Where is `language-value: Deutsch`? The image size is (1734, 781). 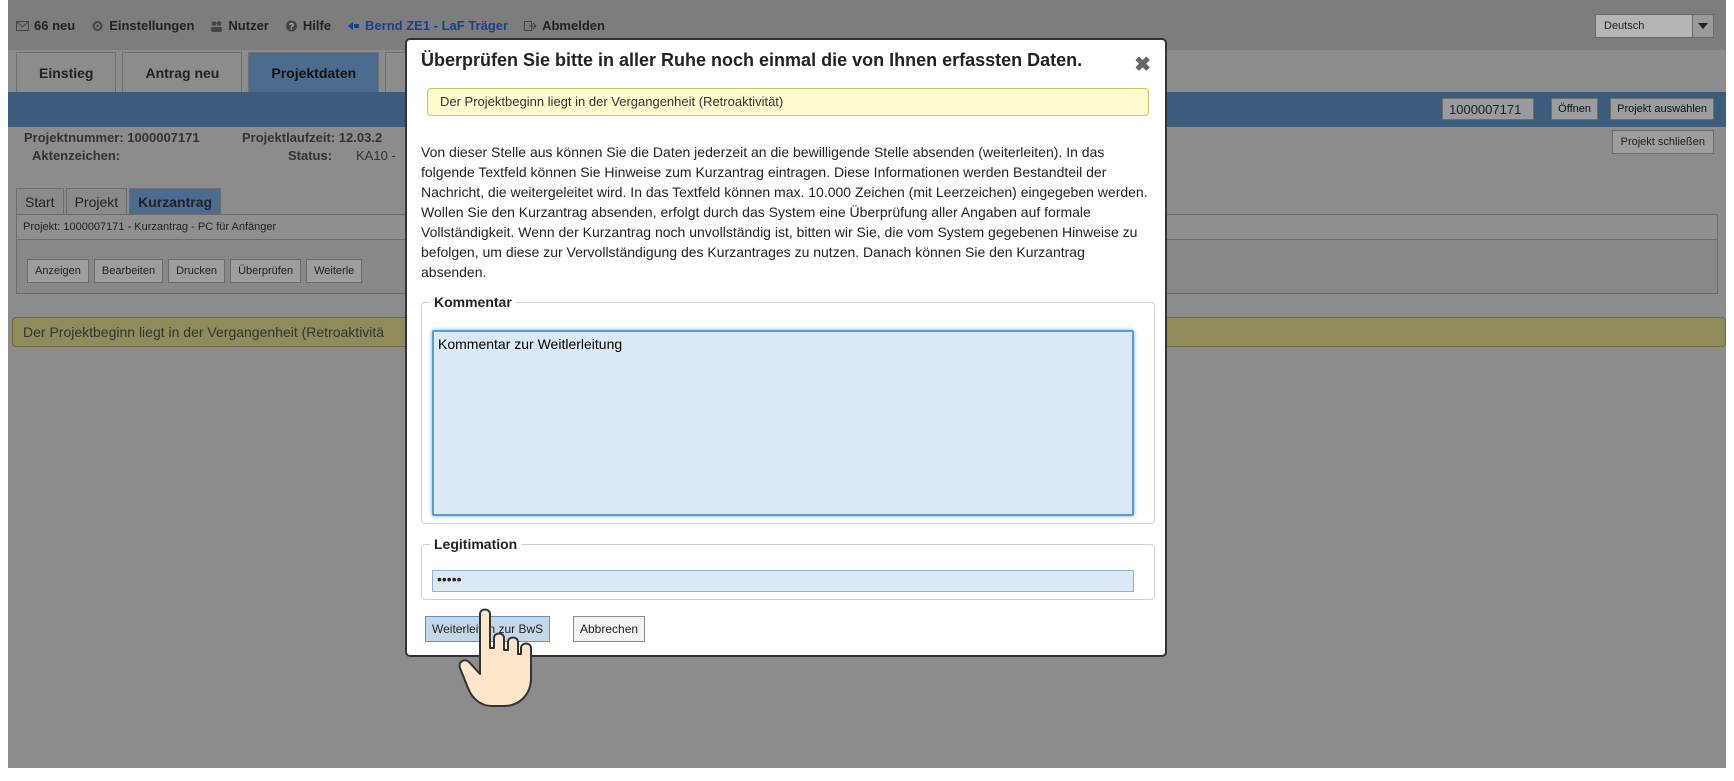 language-value: Deutsch is located at coordinates (1624, 26).